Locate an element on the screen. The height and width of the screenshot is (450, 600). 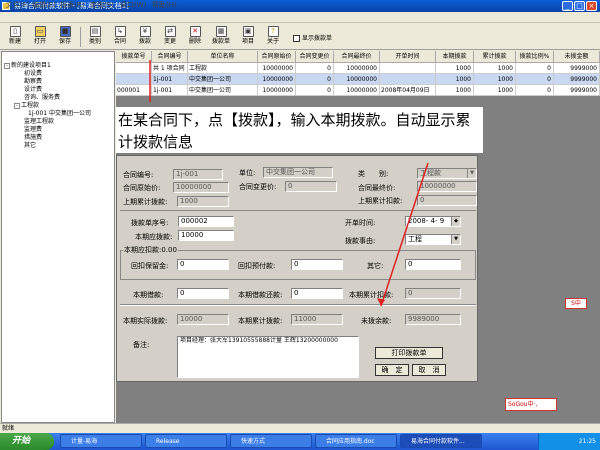
change-button: ⇄ 变更 is located at coordinates (170, 37).